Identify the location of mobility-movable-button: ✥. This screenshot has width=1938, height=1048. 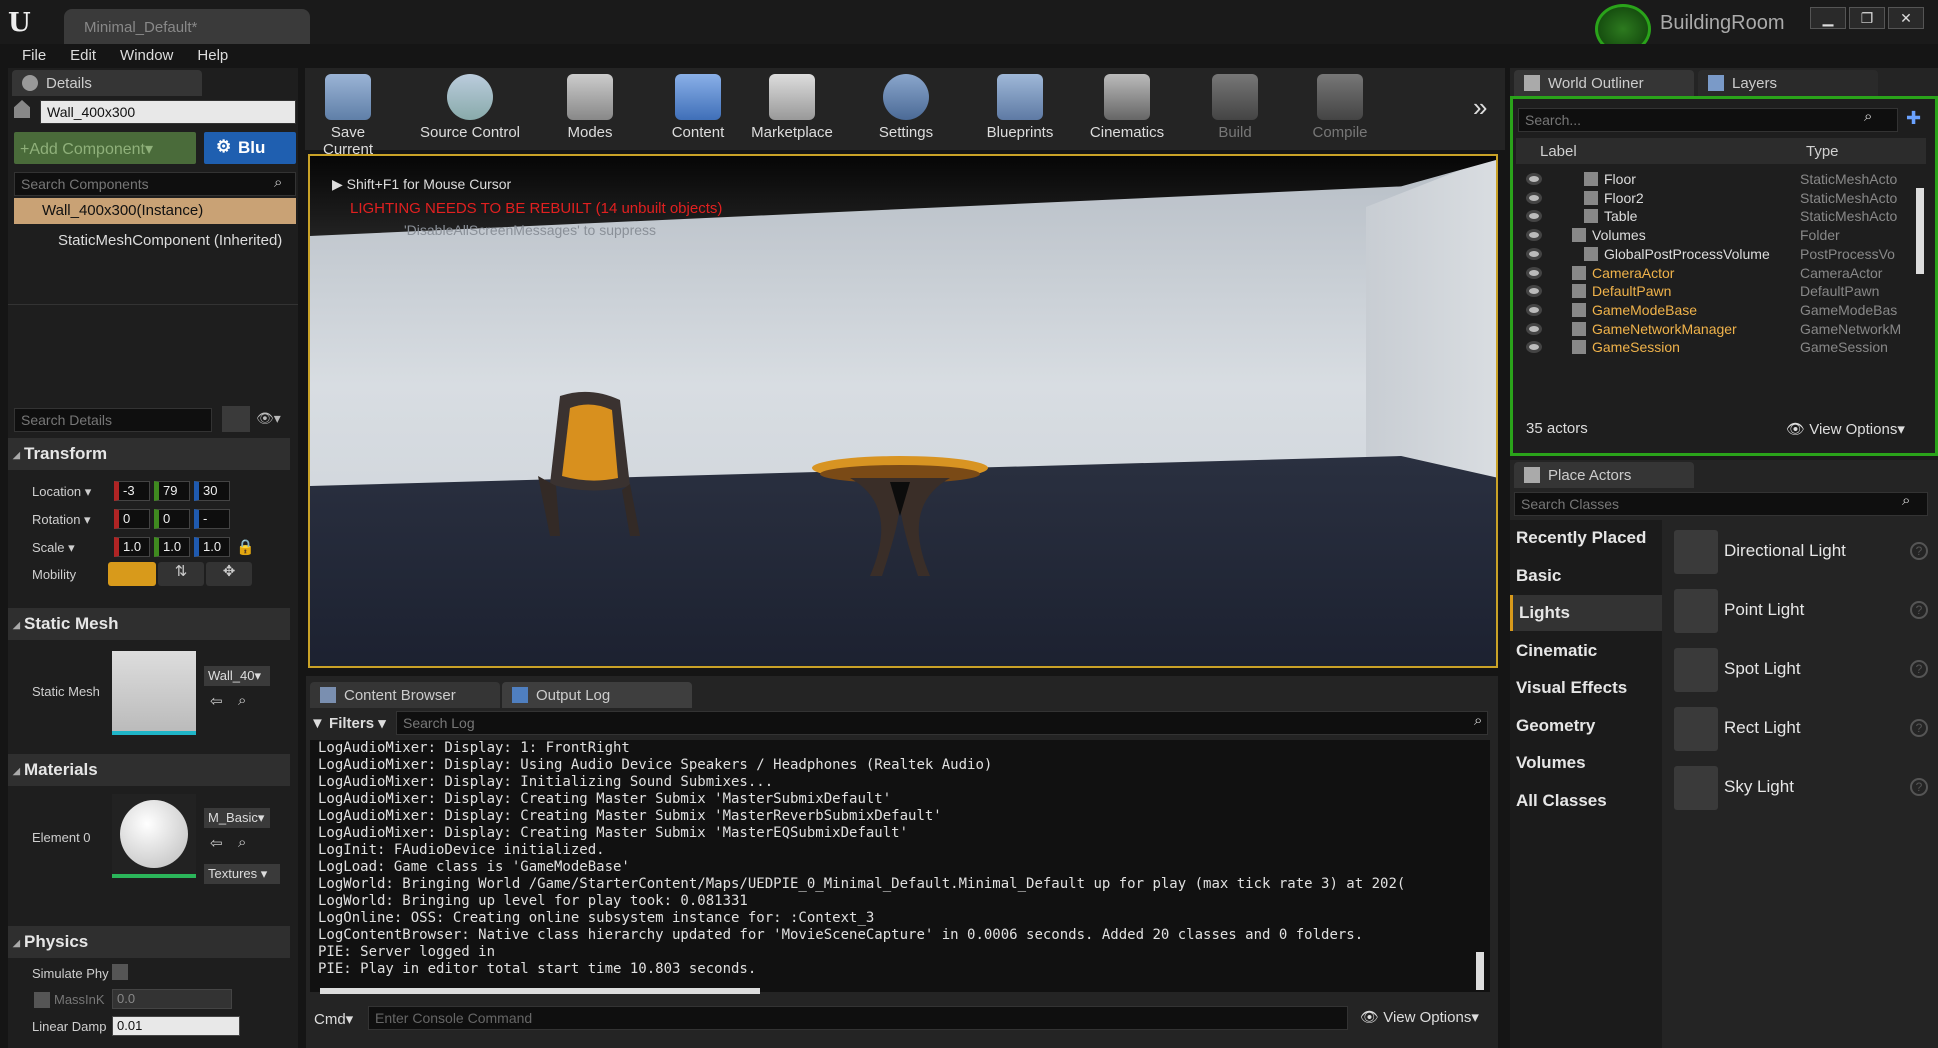
(229, 574).